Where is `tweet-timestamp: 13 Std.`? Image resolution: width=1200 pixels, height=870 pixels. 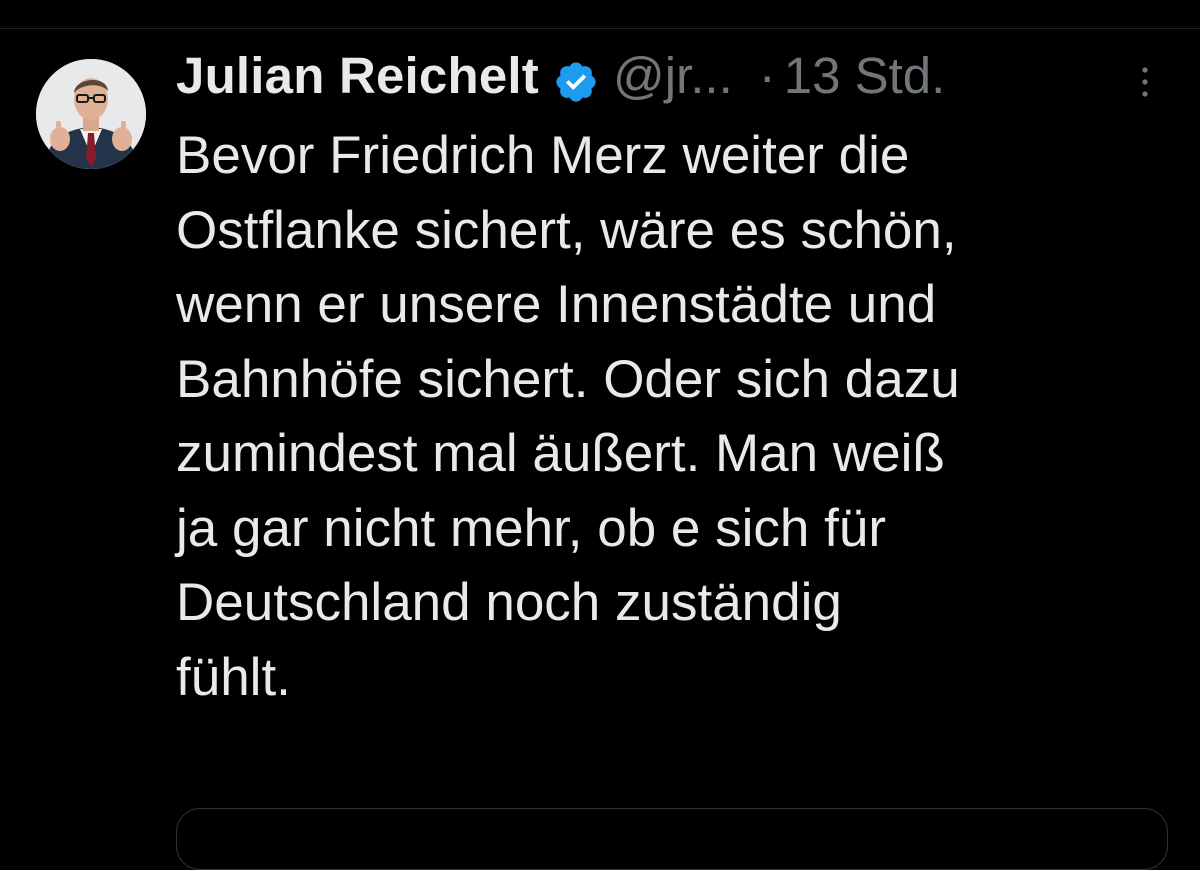
tweet-timestamp: 13 Std. is located at coordinates (865, 76).